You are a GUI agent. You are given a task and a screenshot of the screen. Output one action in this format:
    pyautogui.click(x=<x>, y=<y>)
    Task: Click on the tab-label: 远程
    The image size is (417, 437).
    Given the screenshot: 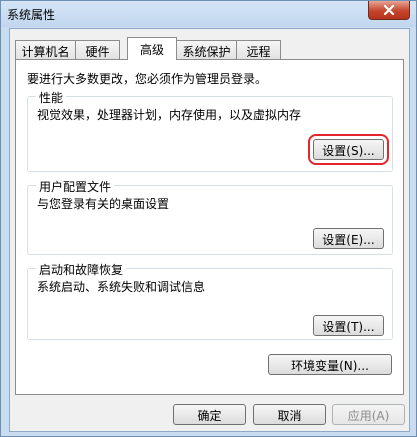 What is the action you would take?
    pyautogui.click(x=258, y=52)
    